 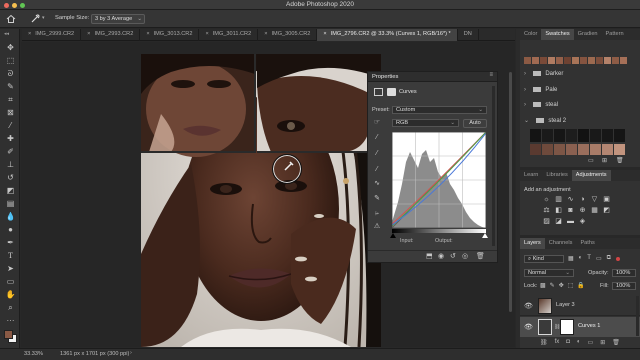 What do you see at coordinates (616, 343) in the screenshot?
I see `delete-layer-icon: 🗑` at bounding box center [616, 343].